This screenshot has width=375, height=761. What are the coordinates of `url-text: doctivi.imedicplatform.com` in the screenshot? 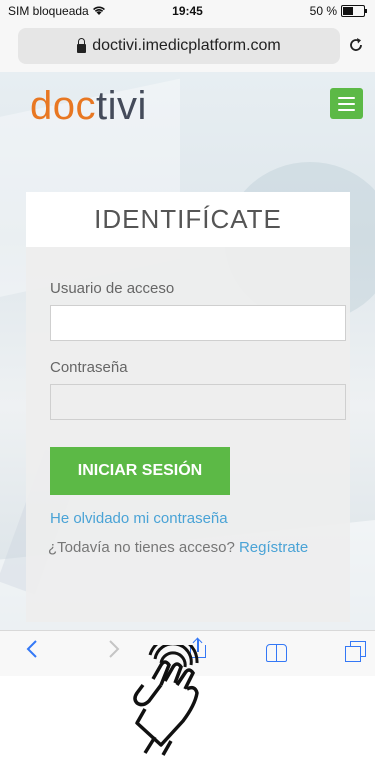 It's located at (186, 45).